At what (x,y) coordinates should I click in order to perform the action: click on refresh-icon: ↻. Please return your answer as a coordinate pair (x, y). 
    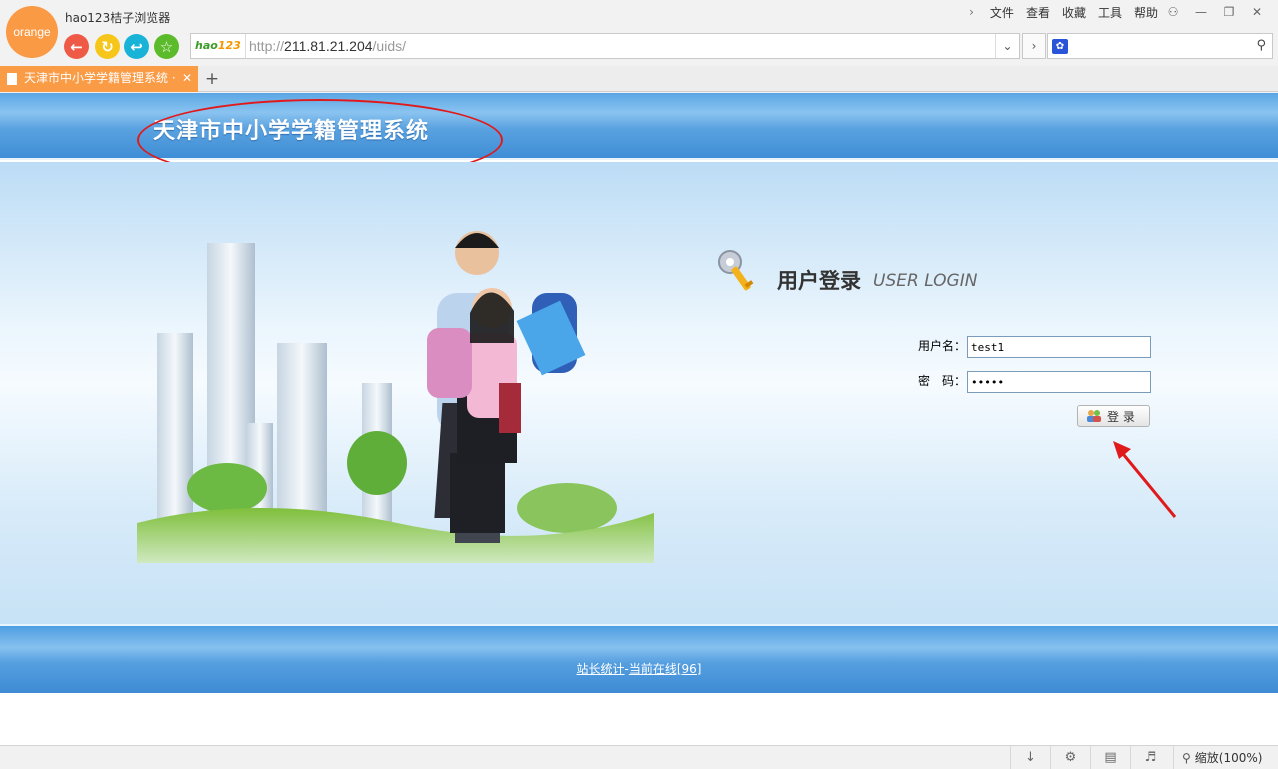
    Looking at the image, I should click on (107, 46).